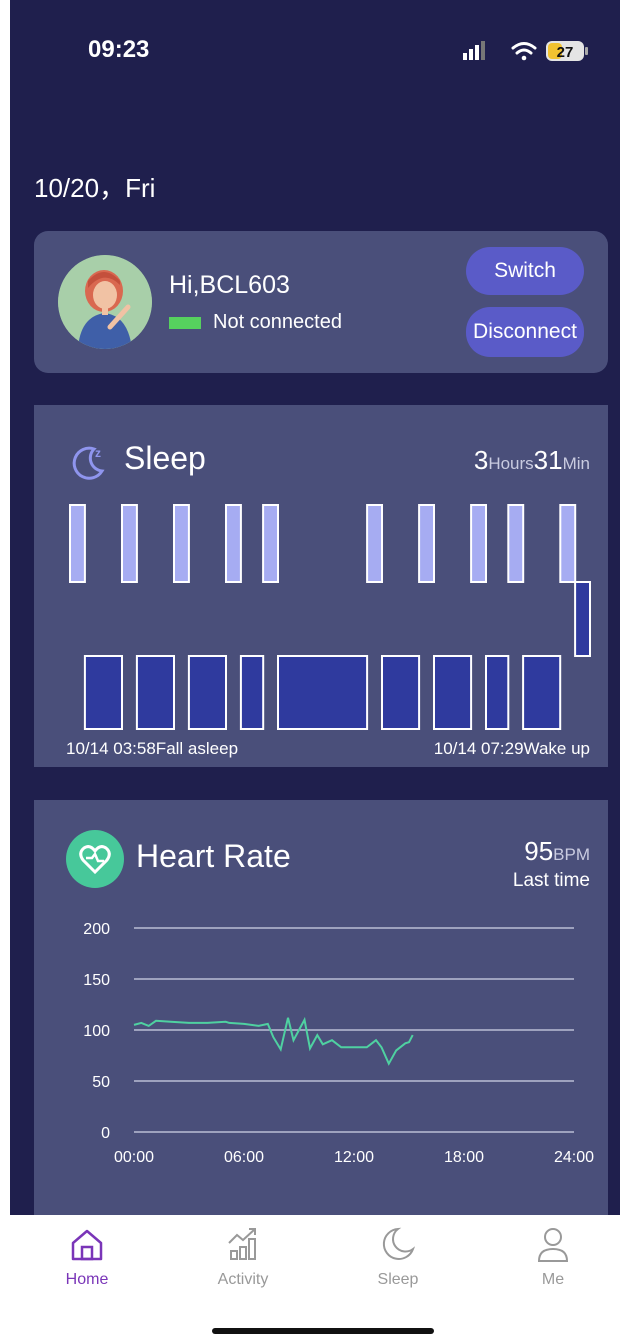  Describe the element at coordinates (576, 463) in the screenshot. I see `minutes-unit: Min` at that location.